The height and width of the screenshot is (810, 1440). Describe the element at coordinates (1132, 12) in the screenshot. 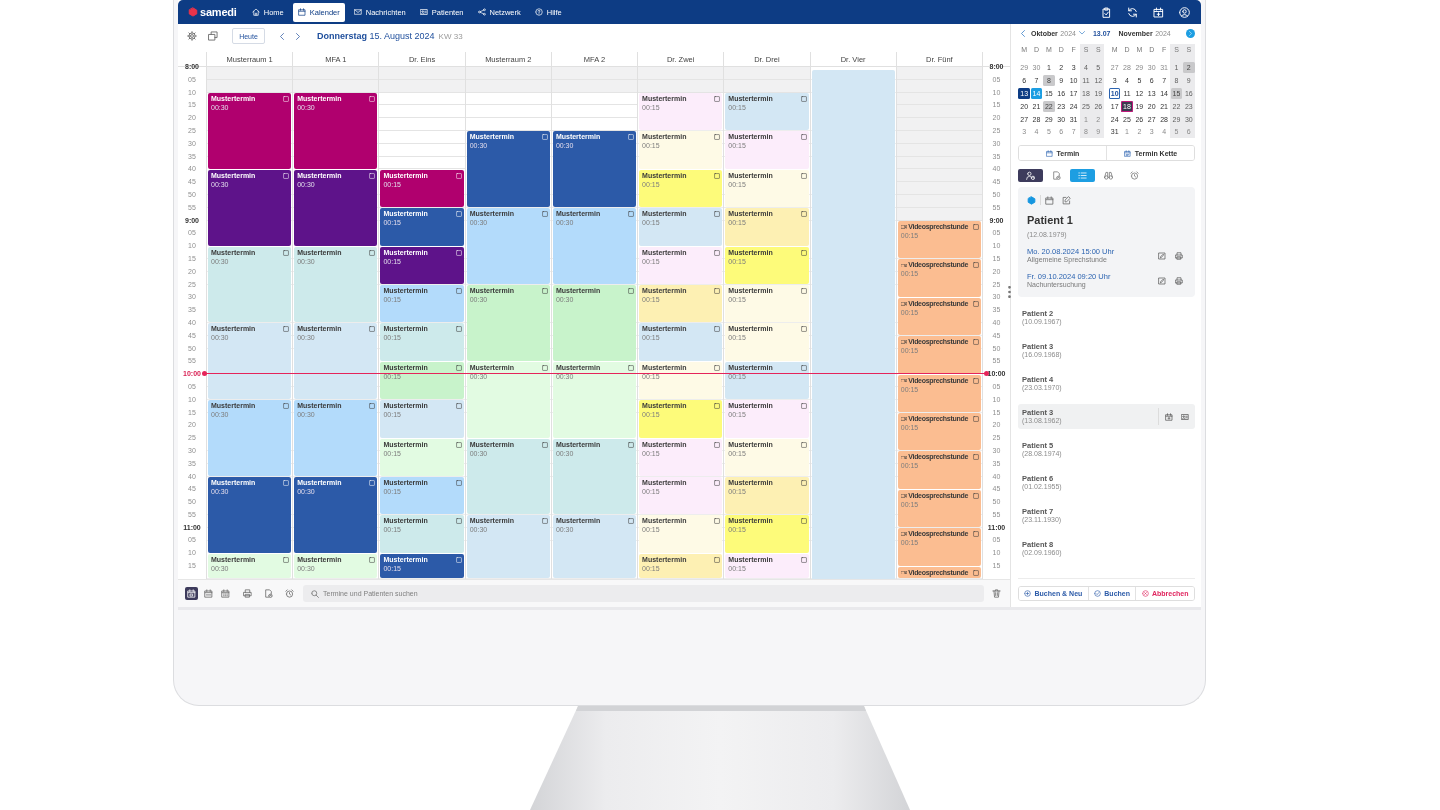

I see `refresh-icon` at that location.